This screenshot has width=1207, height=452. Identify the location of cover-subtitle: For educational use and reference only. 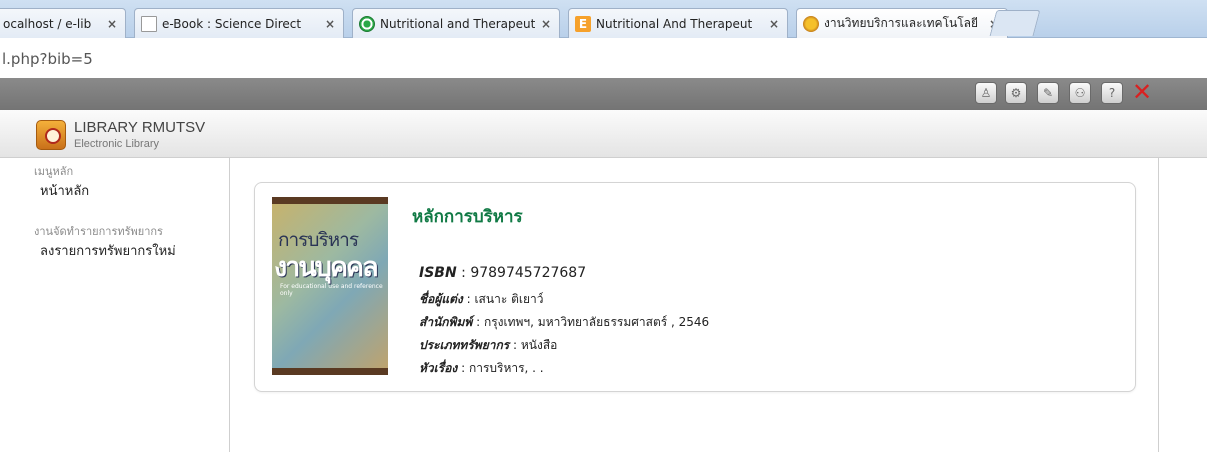
(331, 290).